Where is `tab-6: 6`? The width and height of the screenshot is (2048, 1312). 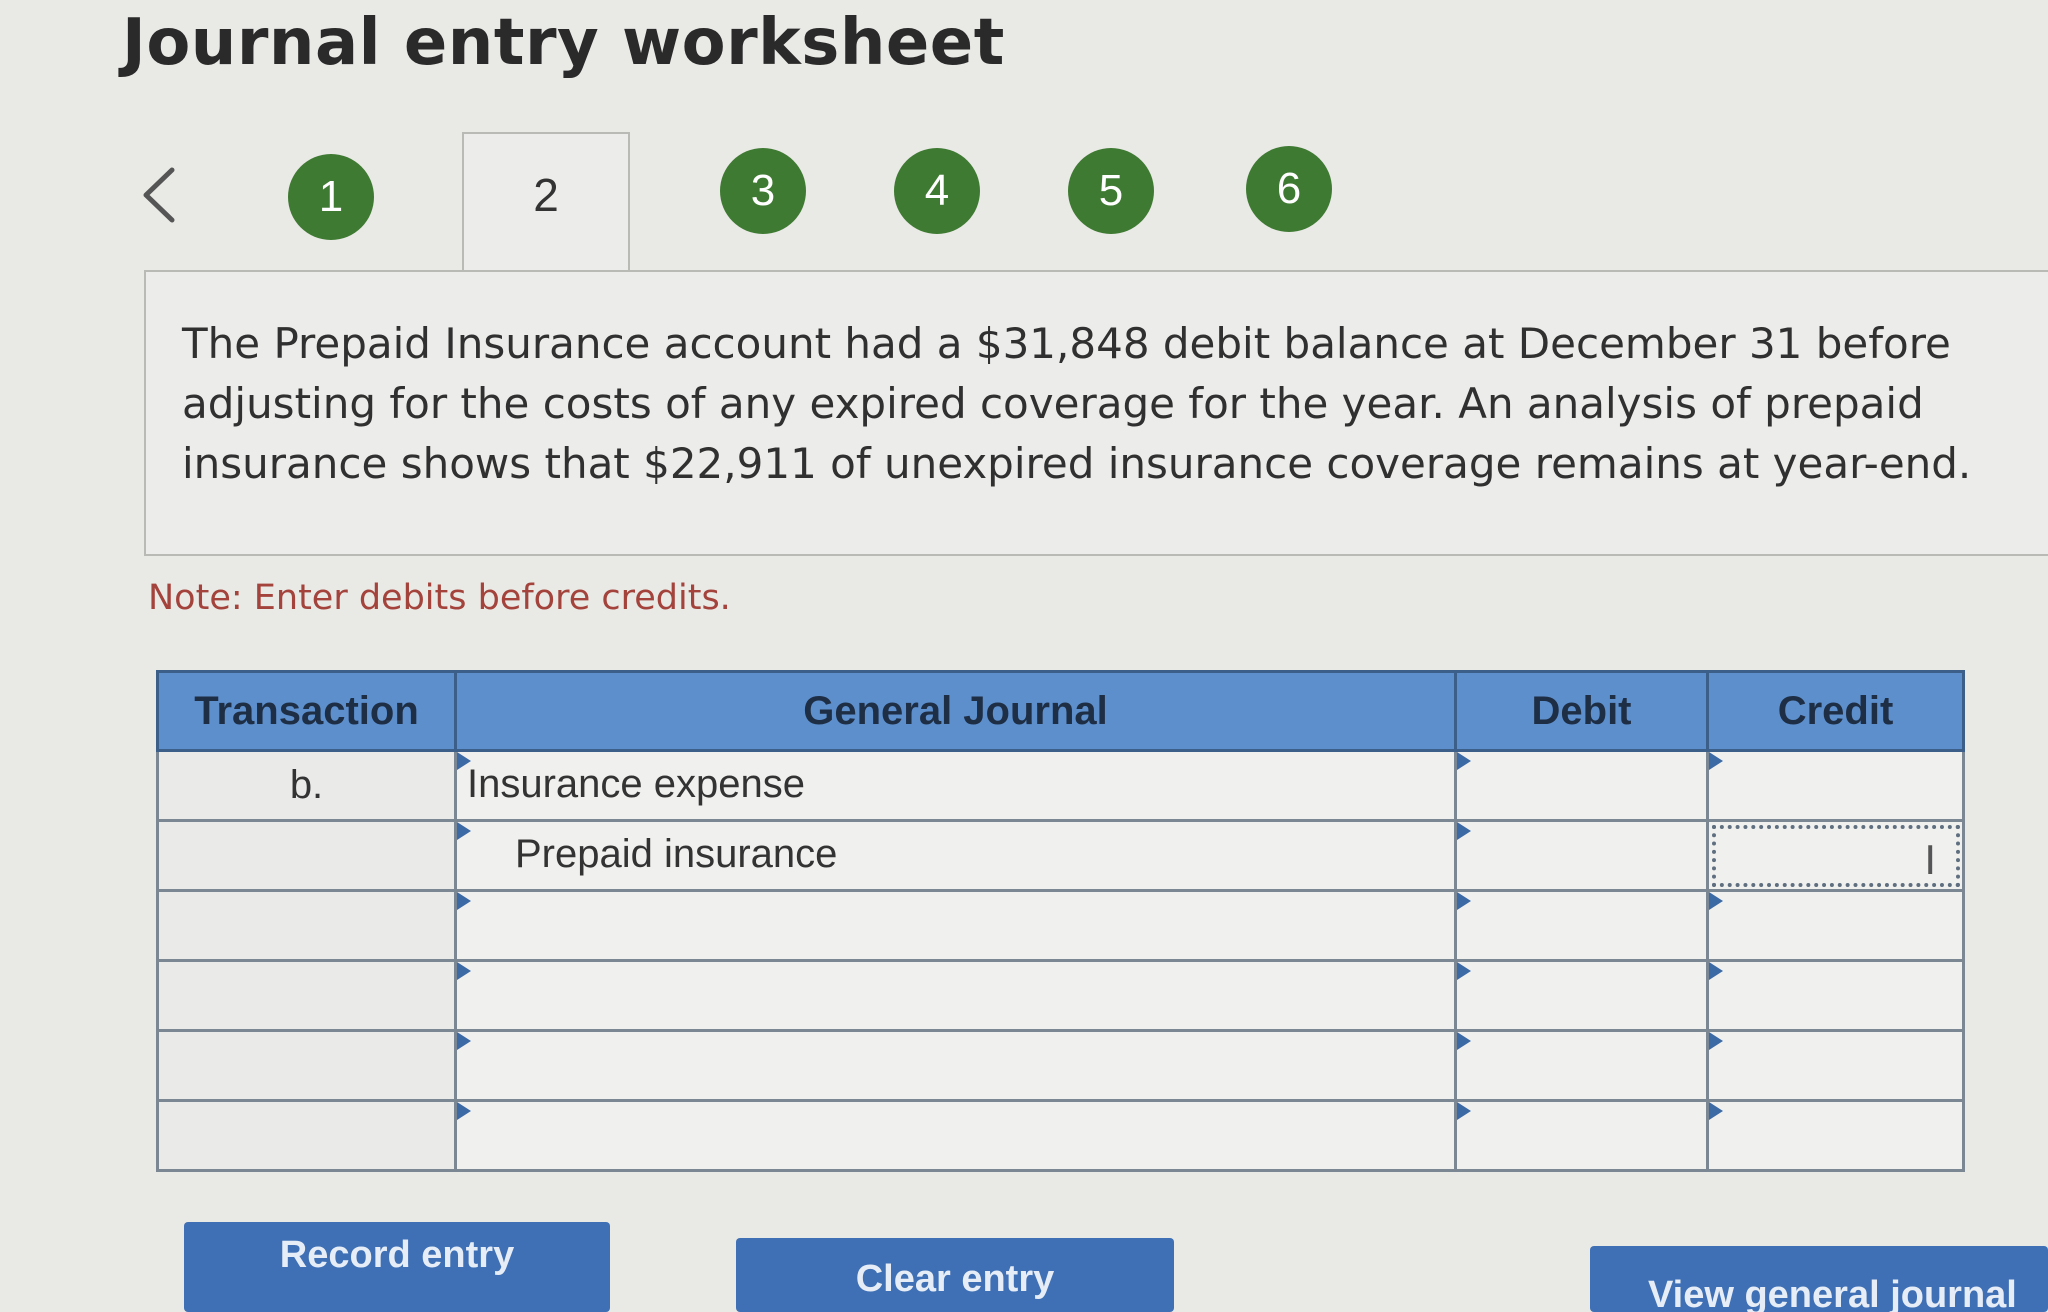
tab-6: 6 is located at coordinates (1289, 189).